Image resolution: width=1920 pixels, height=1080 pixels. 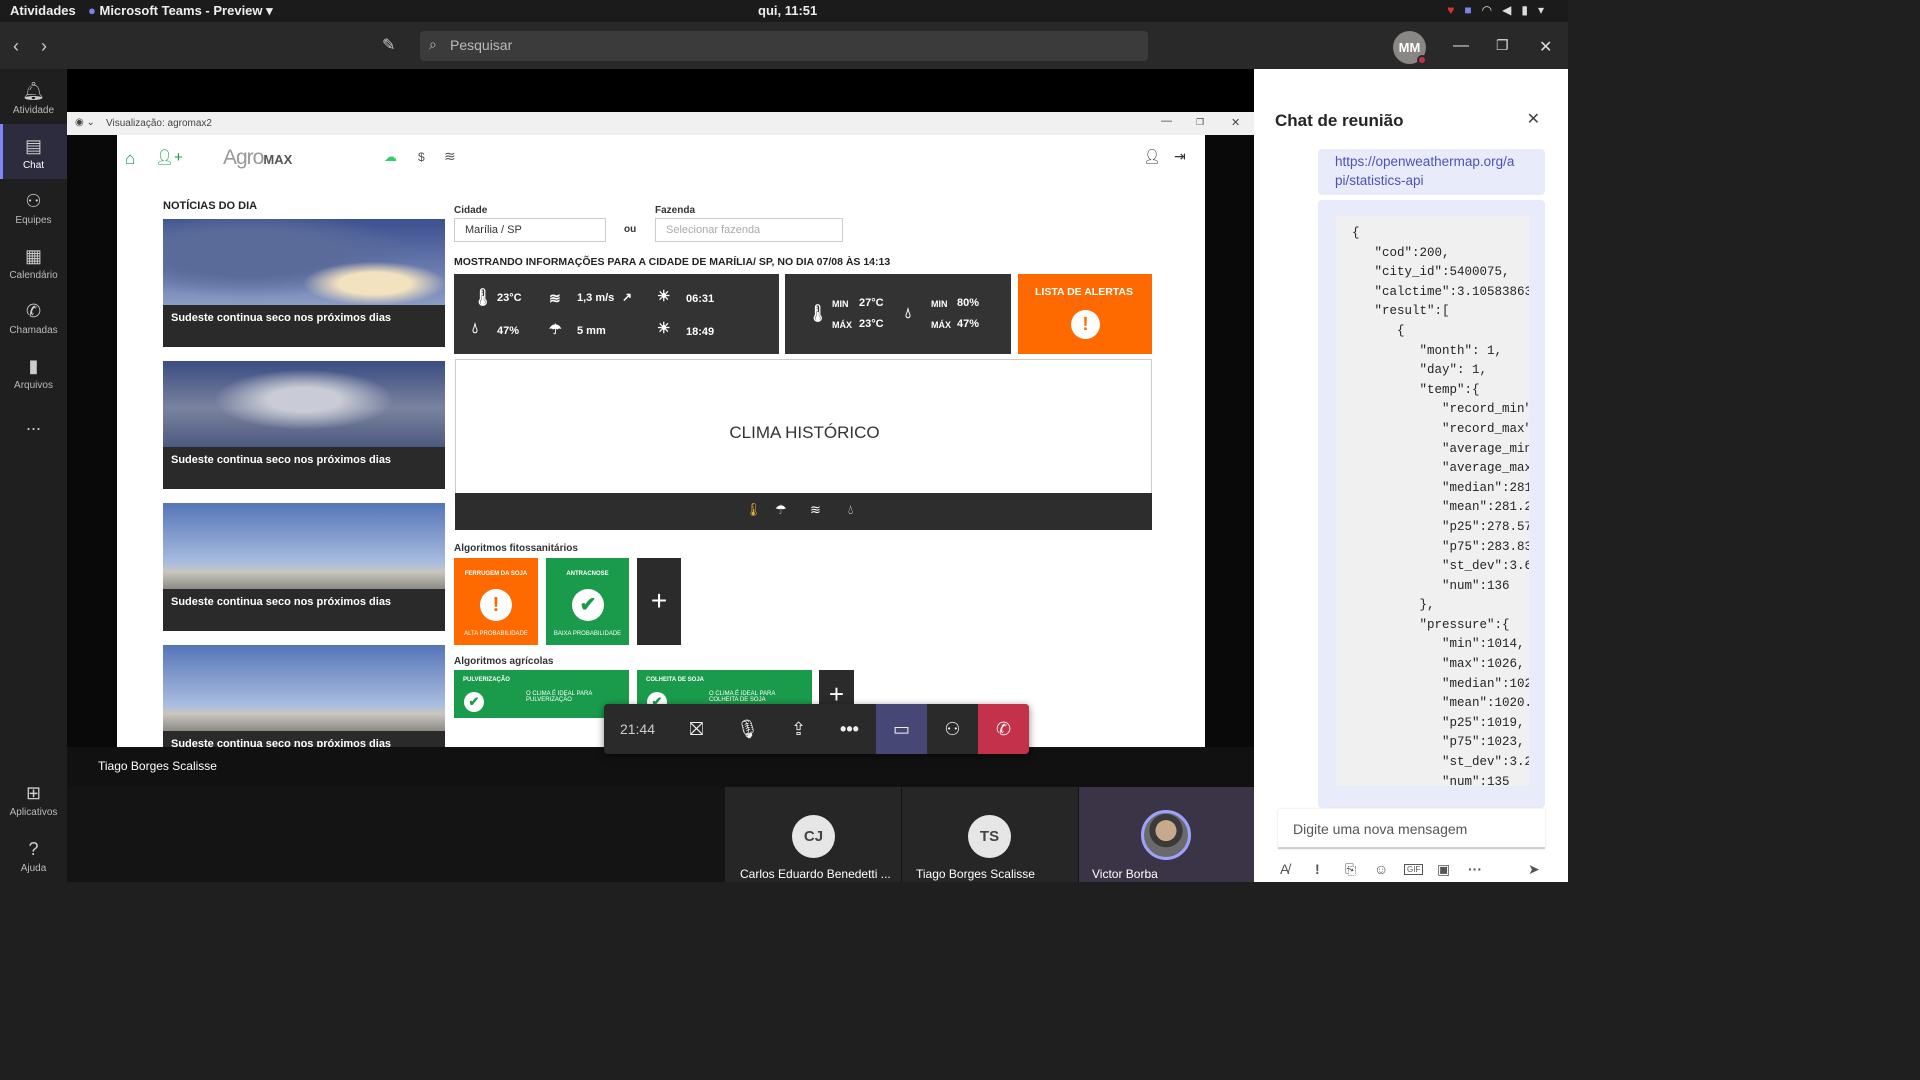 I want to click on rail-chat: ▤ Chat, so click(x=33, y=151).